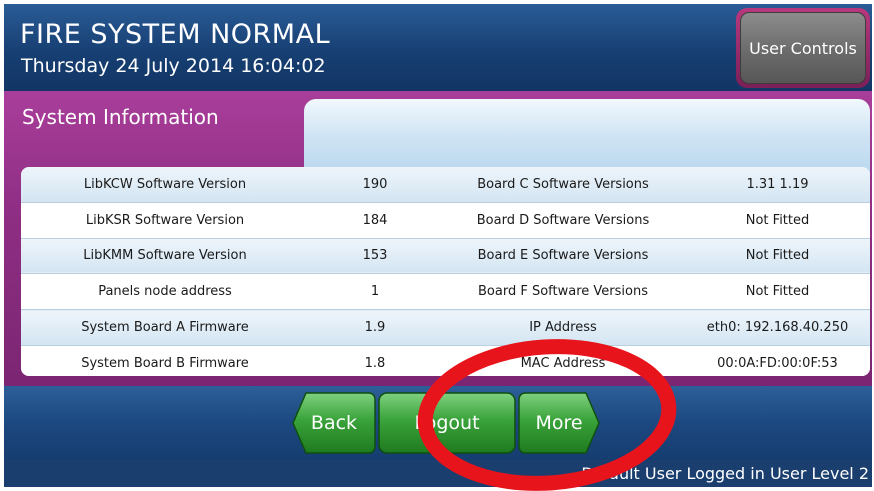 Image resolution: width=874 pixels, height=491 pixels. What do you see at coordinates (563, 327) in the screenshot?
I see `row-label: IP Address` at bounding box center [563, 327].